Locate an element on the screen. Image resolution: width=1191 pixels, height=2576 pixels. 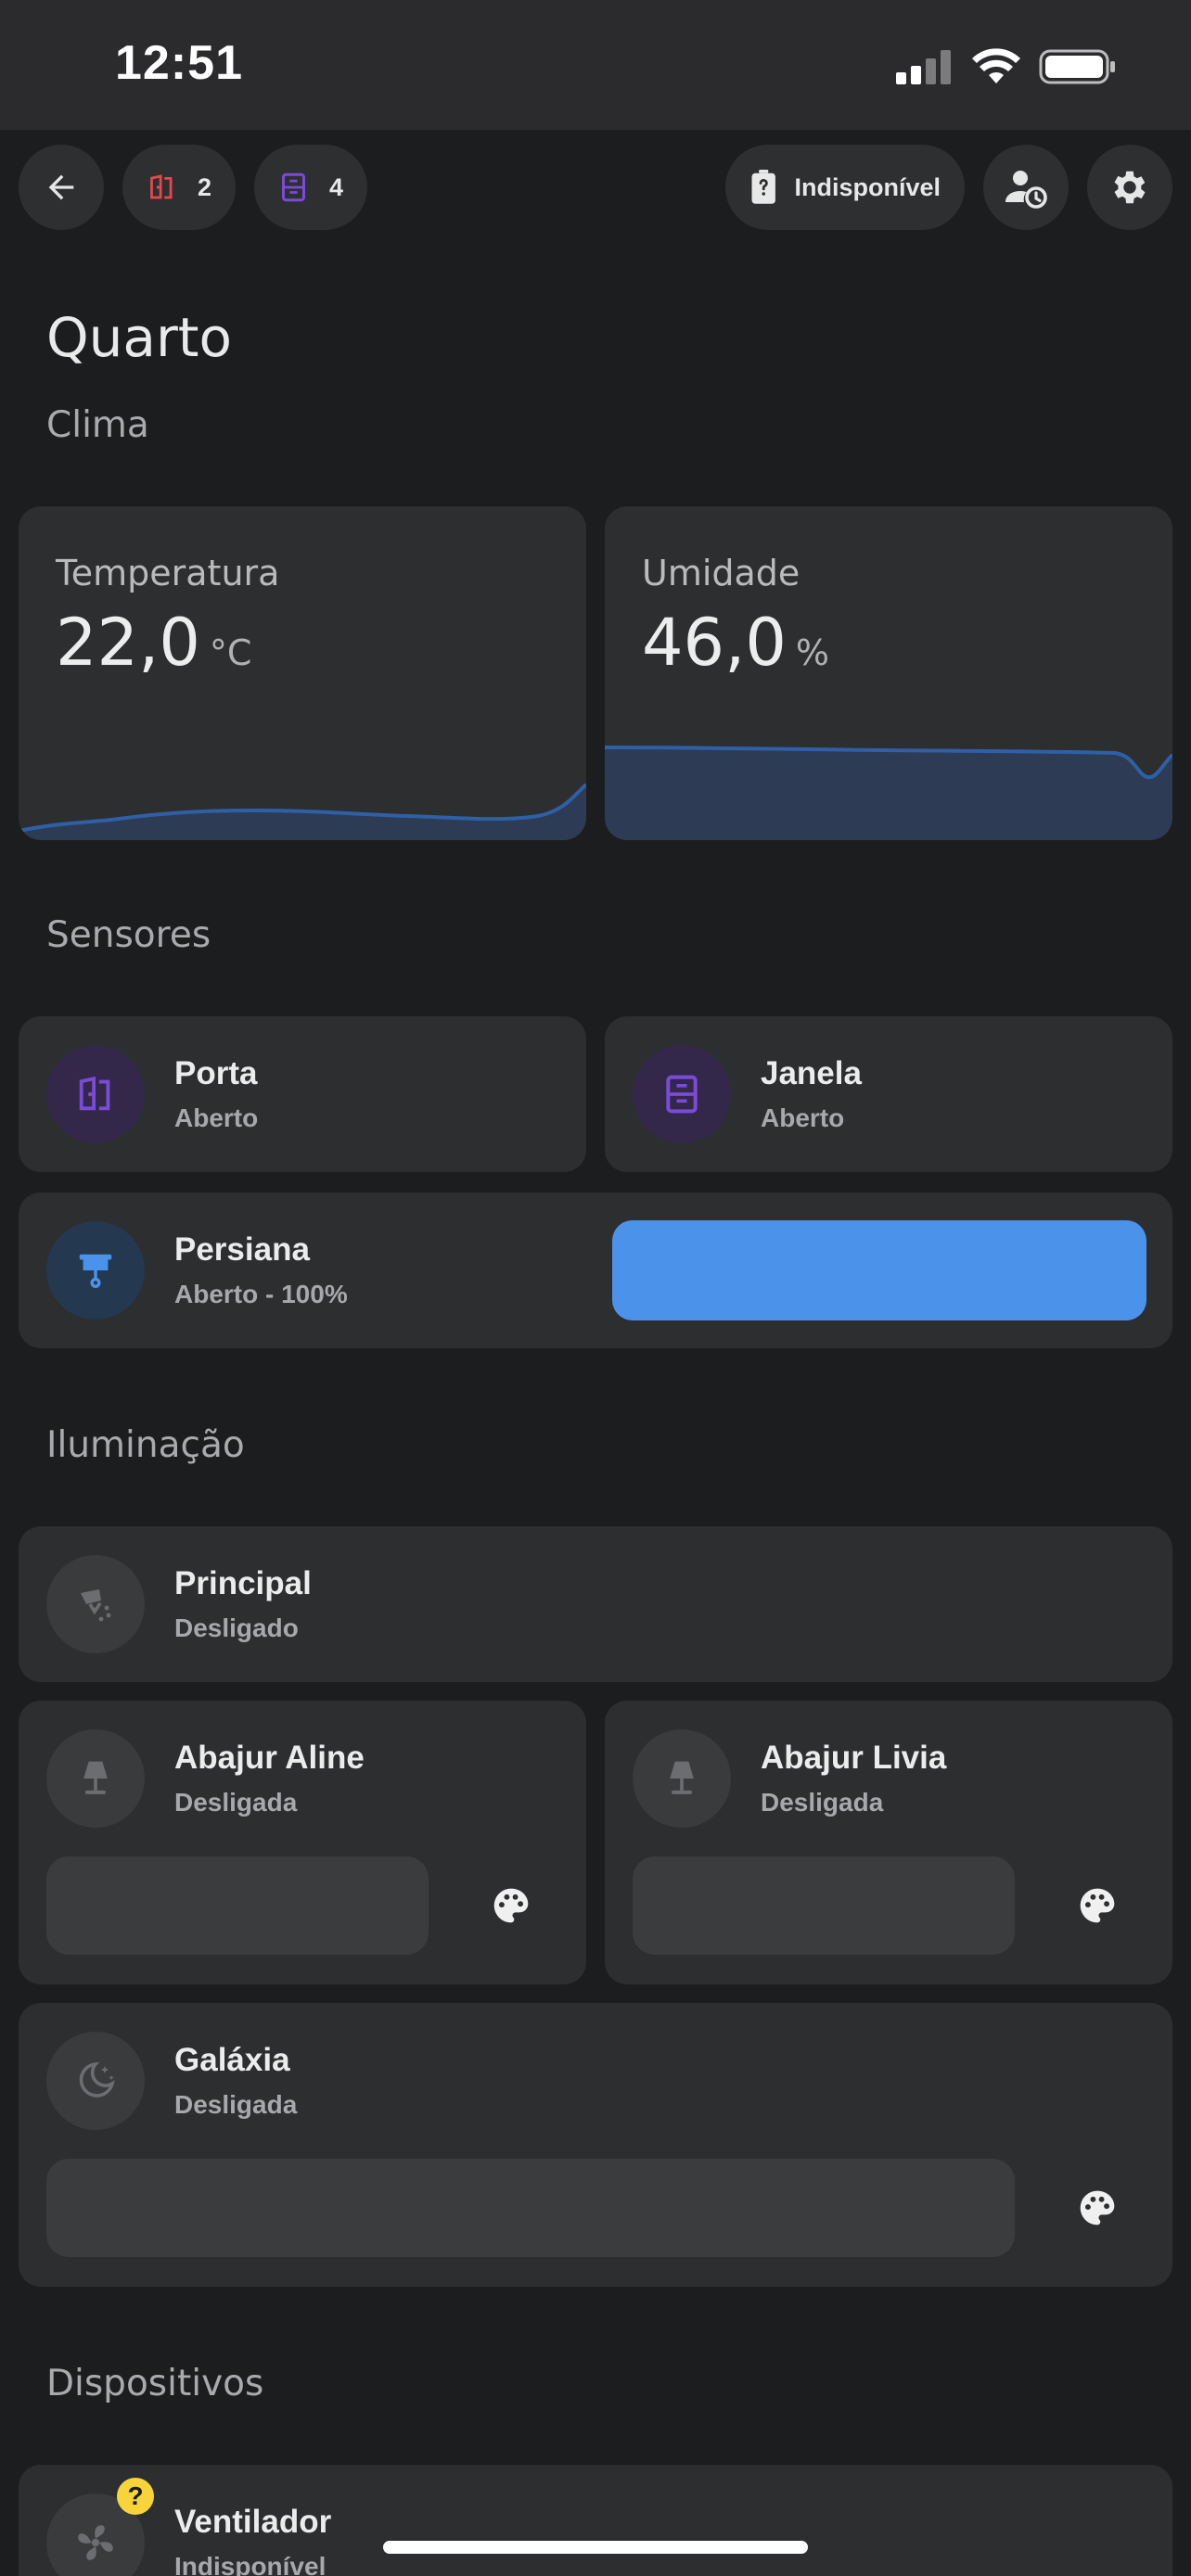
galaxy-brightness-slider is located at coordinates (530, 2208).